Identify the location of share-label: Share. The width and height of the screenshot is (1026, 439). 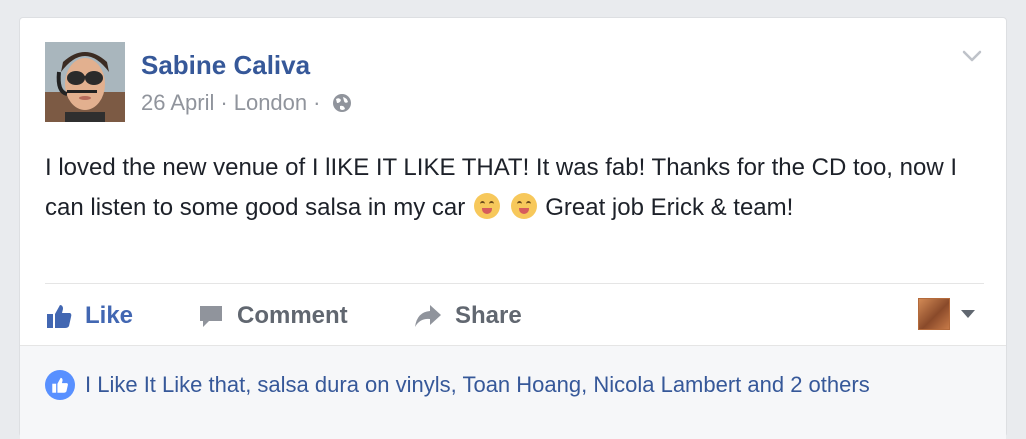
(488, 315).